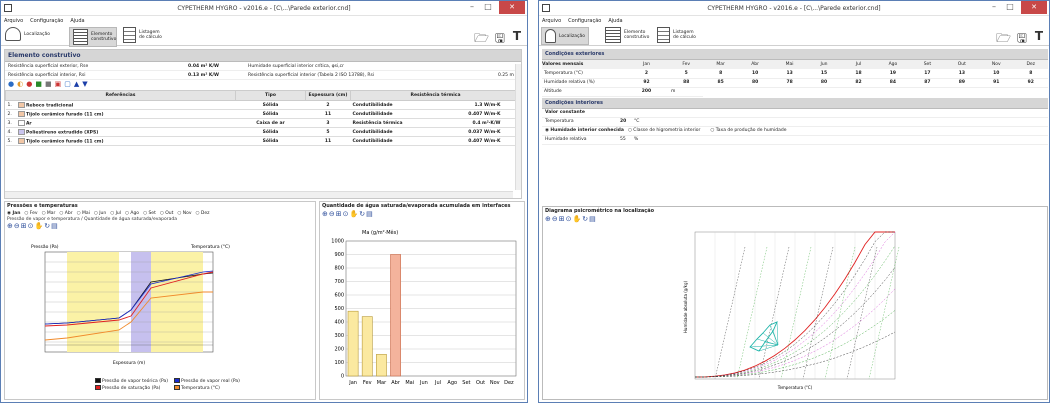 Image resolution: width=1050 pixels, height=403 pixels. Describe the element at coordinates (12, 84) in the screenshot. I see `refresh-icon: ●` at that location.